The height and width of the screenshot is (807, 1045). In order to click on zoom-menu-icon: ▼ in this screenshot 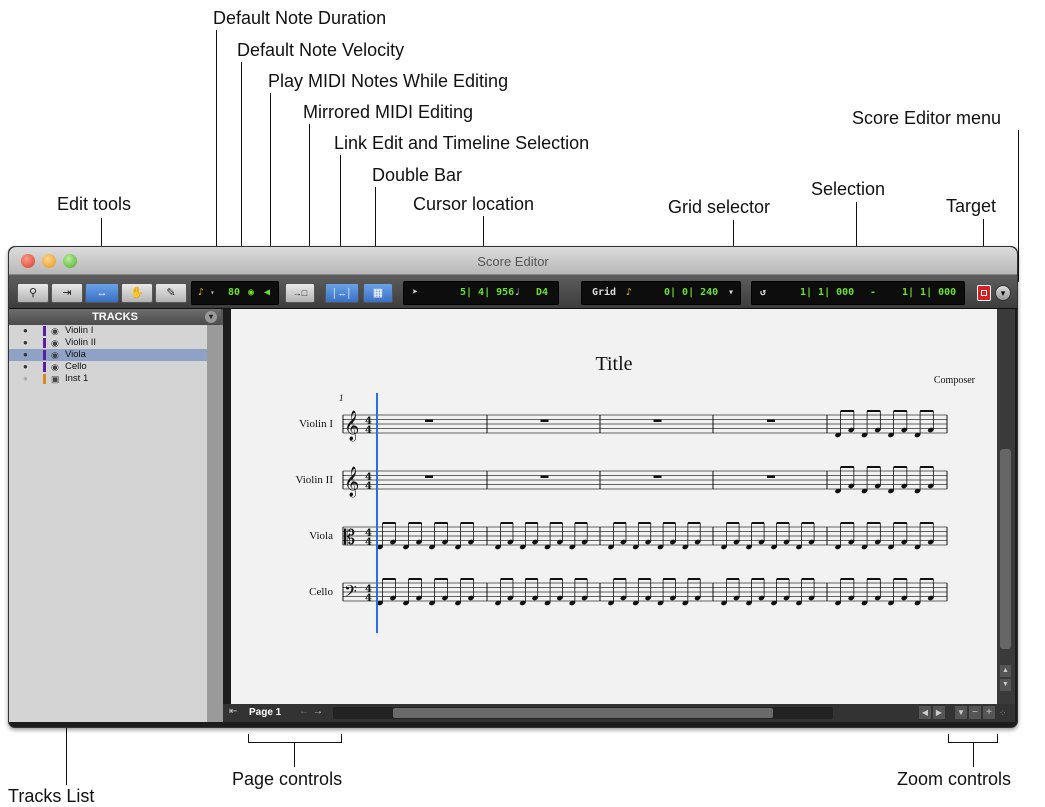, I will do `click(961, 712)`.